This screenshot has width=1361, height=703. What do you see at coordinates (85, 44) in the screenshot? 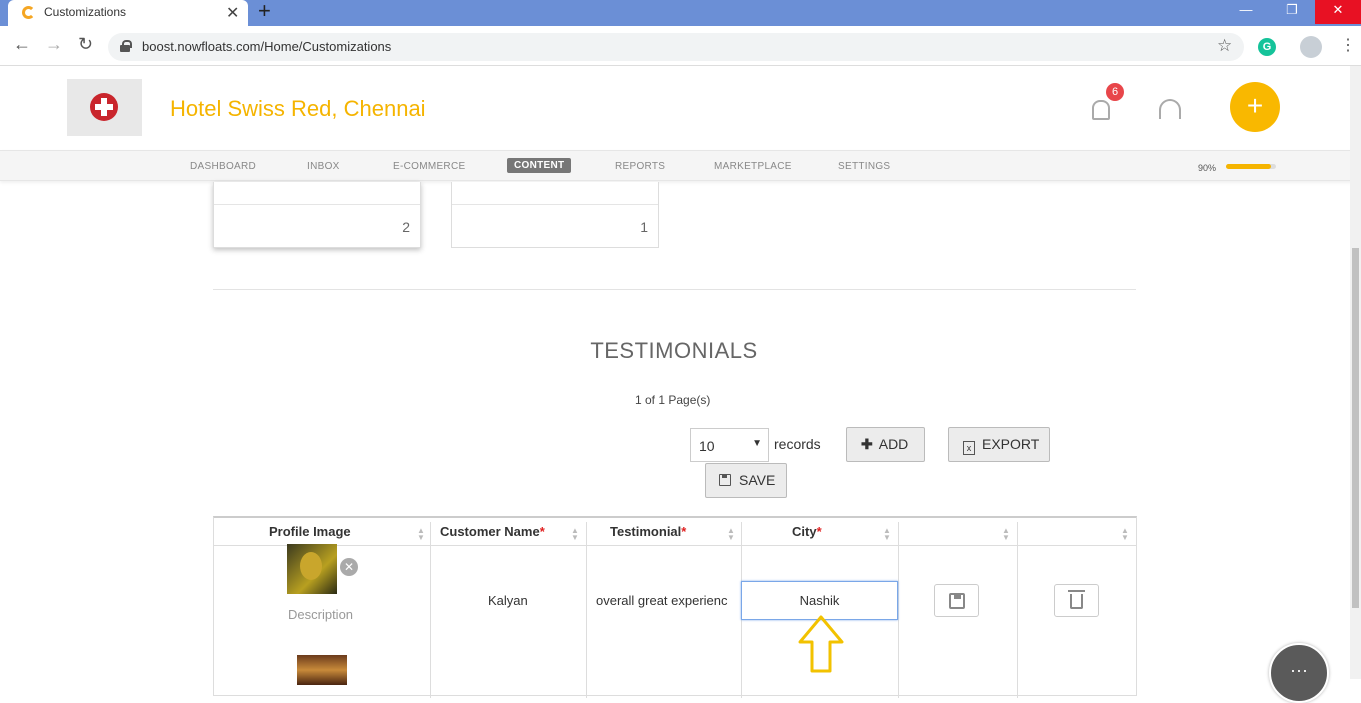
I see `reload-icon: ↻` at bounding box center [85, 44].